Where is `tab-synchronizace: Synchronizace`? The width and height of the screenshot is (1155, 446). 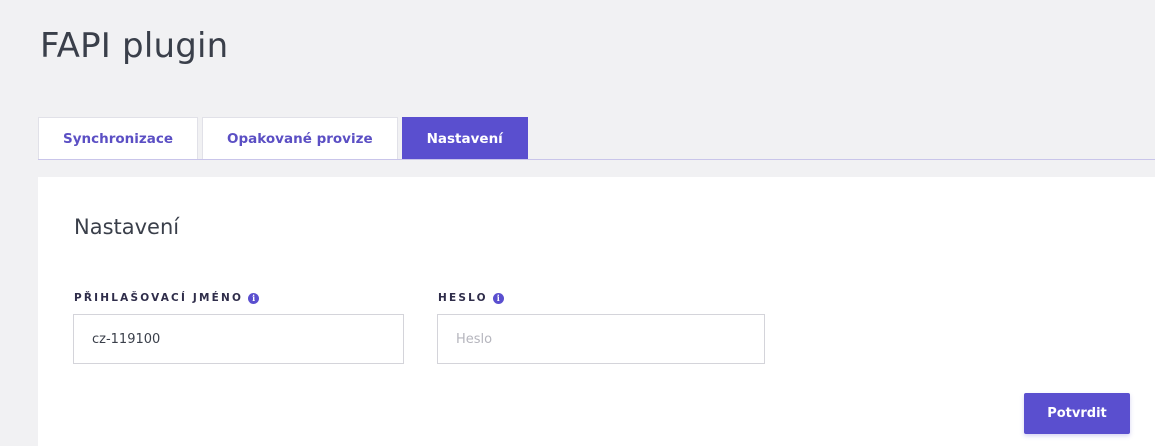
tab-synchronizace: Synchronizace is located at coordinates (118, 138).